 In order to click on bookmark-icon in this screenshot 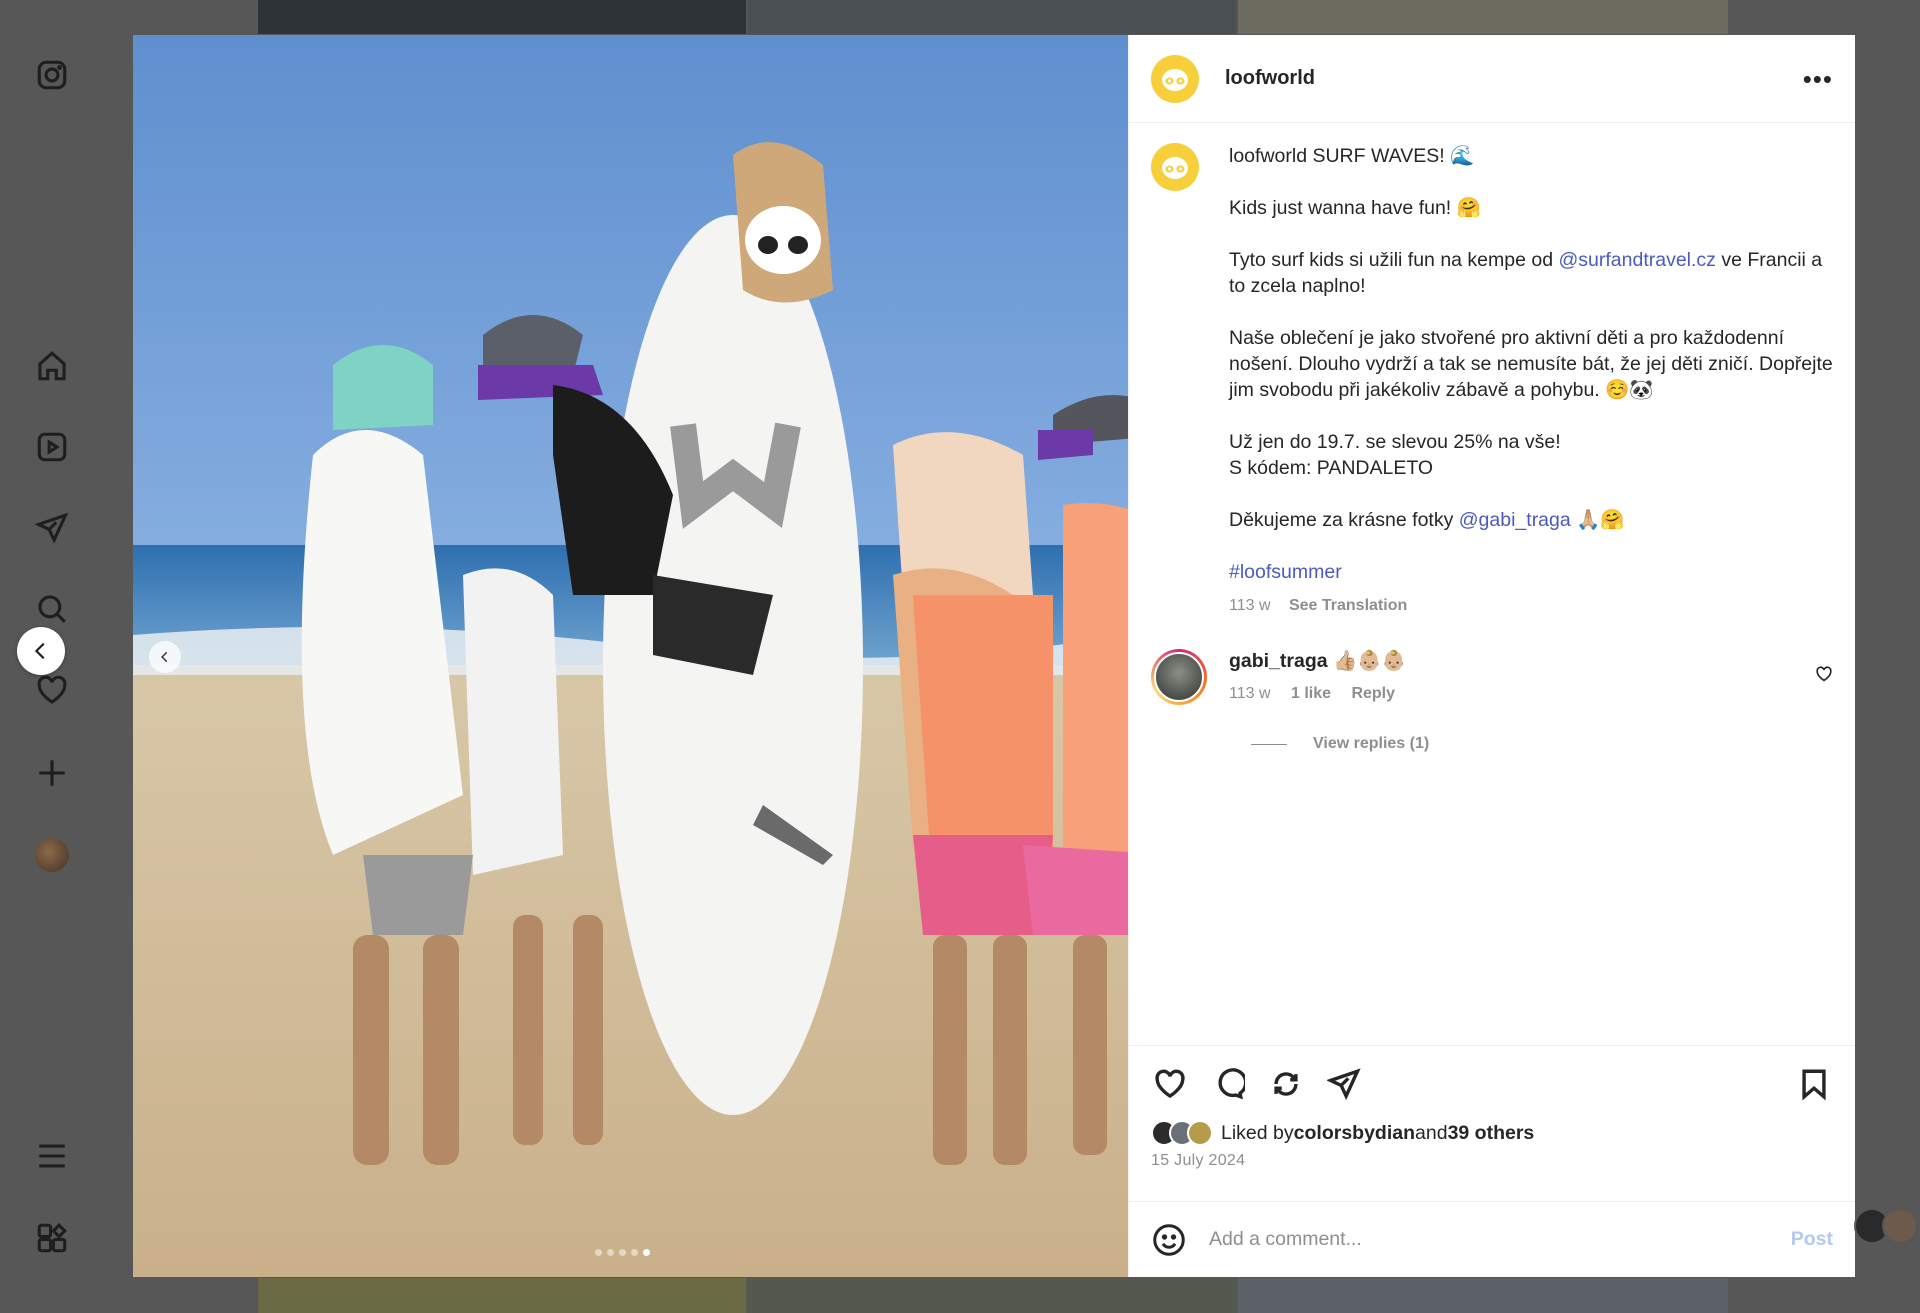, I will do `click(1814, 1085)`.